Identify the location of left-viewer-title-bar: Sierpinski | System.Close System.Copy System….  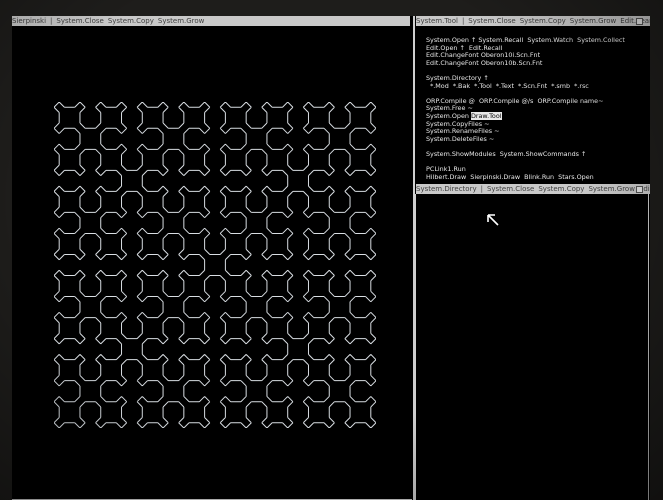
(211, 21).